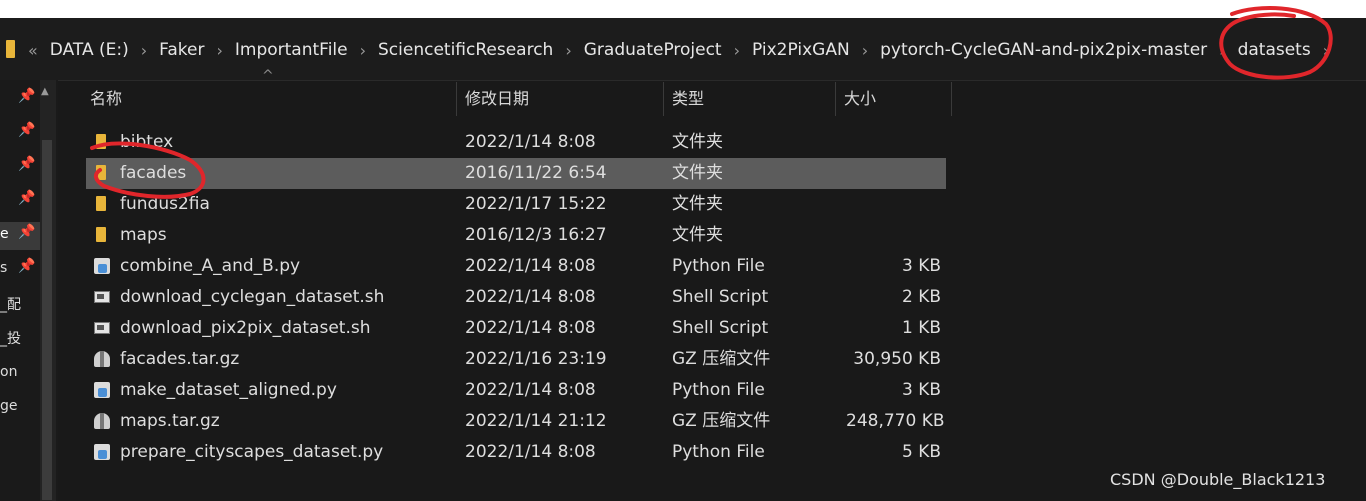 Image resolution: width=1366 pixels, height=501 pixels. I want to click on file-row: bibtex 2022/1/14 8:08 文件夹, so click(516, 142).